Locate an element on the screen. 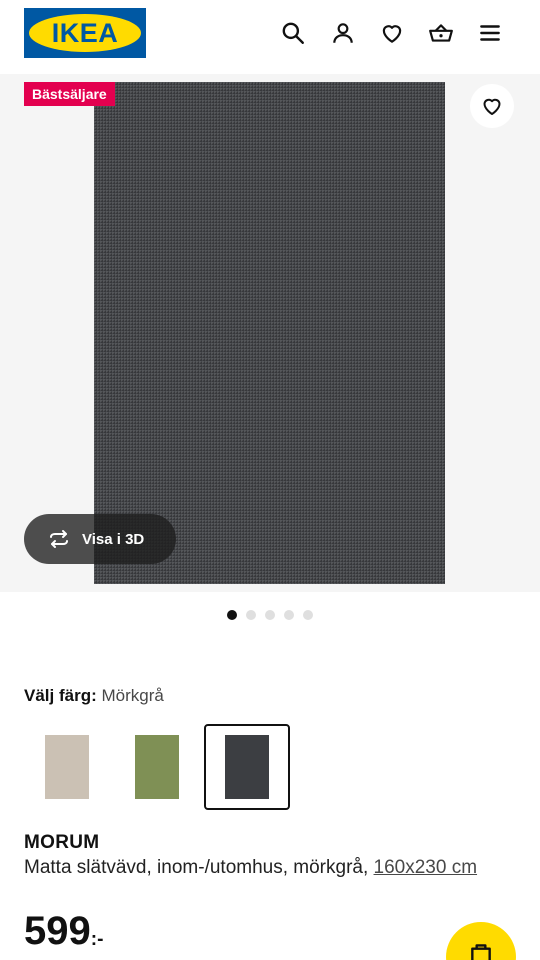 Image resolution: width=540 pixels, height=960 pixels. size-link: 160x230 cm is located at coordinates (426, 867).